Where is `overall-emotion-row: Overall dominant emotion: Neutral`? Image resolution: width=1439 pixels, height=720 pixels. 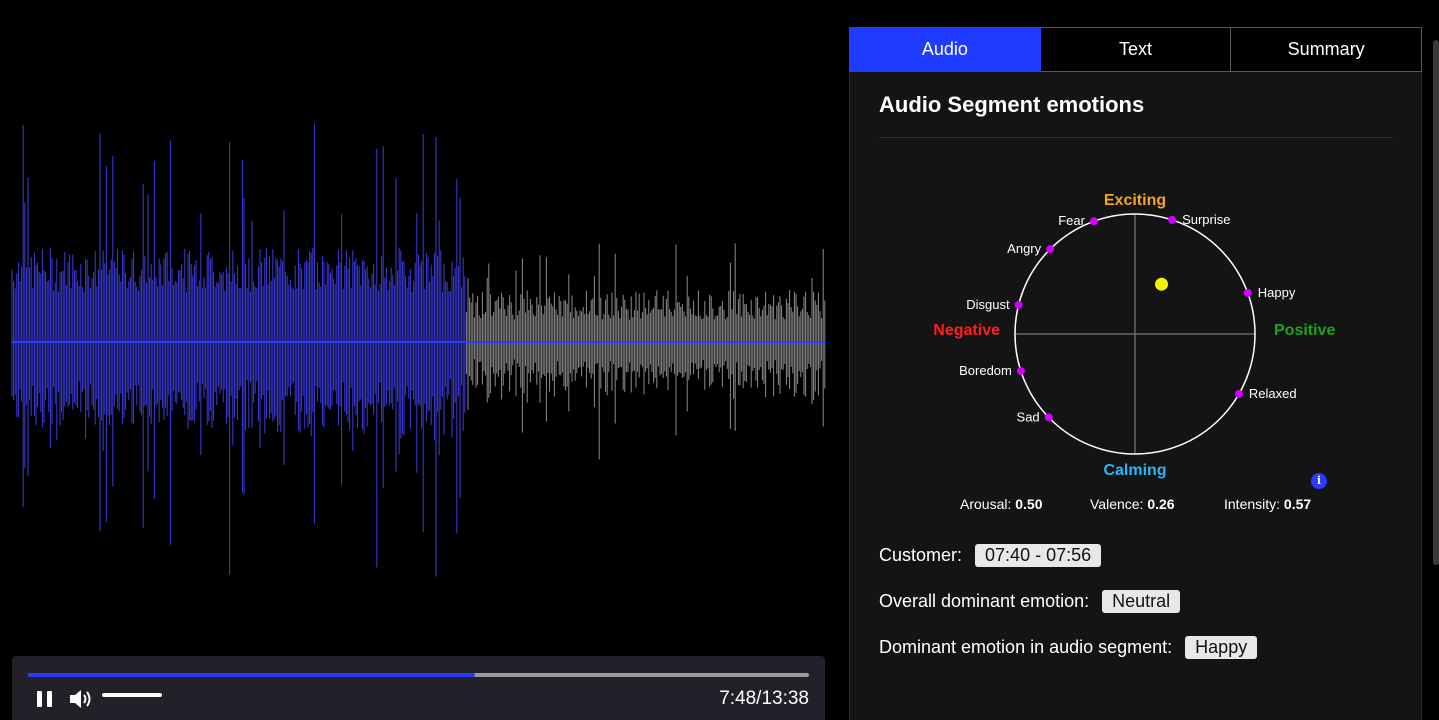
overall-emotion-row: Overall dominant emotion: Neutral is located at coordinates (1030, 601).